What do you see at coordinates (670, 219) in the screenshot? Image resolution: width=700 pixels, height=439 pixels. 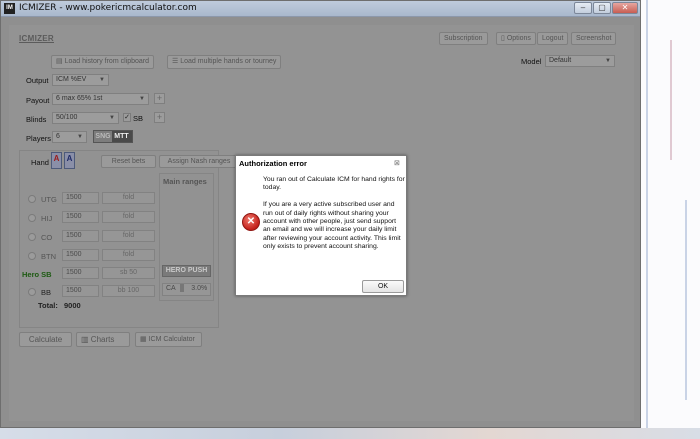 I see `desktop-background` at bounding box center [670, 219].